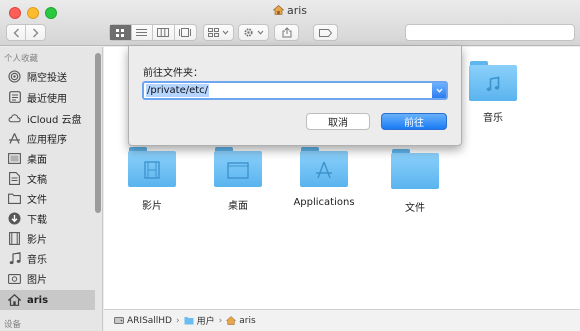 The height and width of the screenshot is (331, 580). What do you see at coordinates (21, 59) in the screenshot?
I see `favorites-heading: 个人收藏` at bounding box center [21, 59].